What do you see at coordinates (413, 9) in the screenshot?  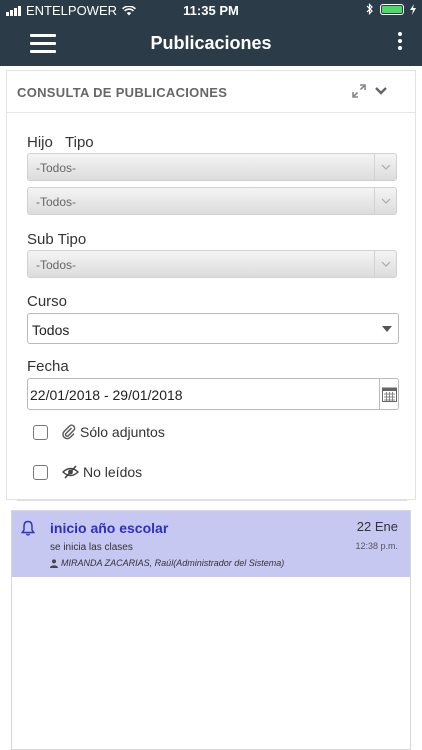 I see `charging-icon` at bounding box center [413, 9].